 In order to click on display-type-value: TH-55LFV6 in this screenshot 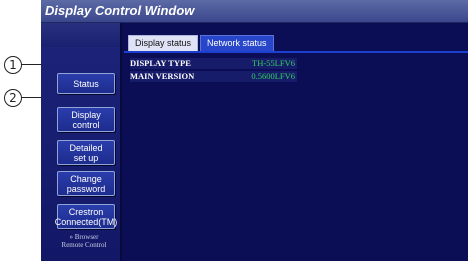, I will do `click(273, 63)`.